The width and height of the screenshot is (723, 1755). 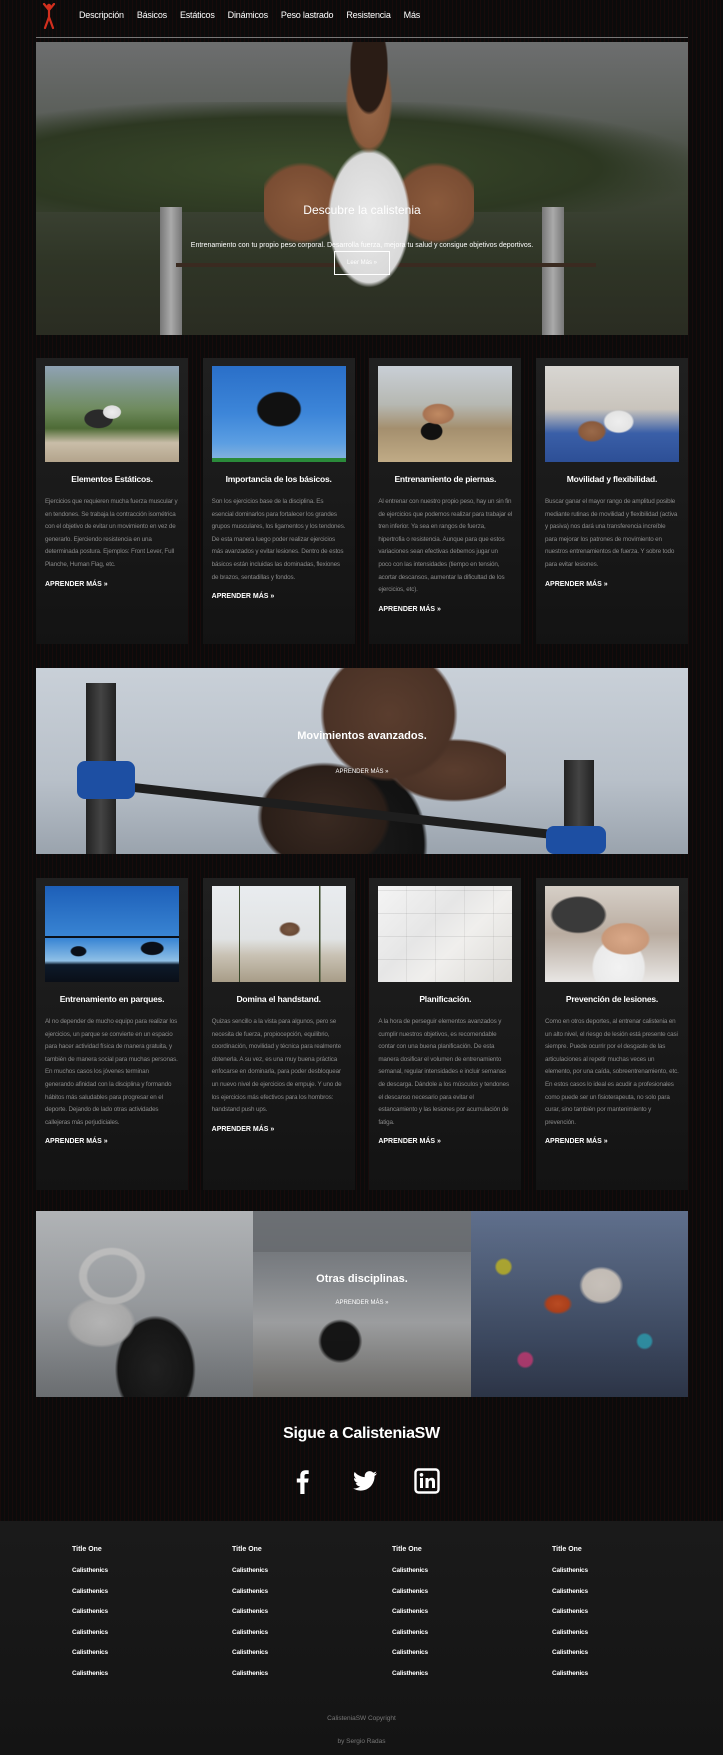 I want to click on linkedin-icon, so click(x=427, y=1481).